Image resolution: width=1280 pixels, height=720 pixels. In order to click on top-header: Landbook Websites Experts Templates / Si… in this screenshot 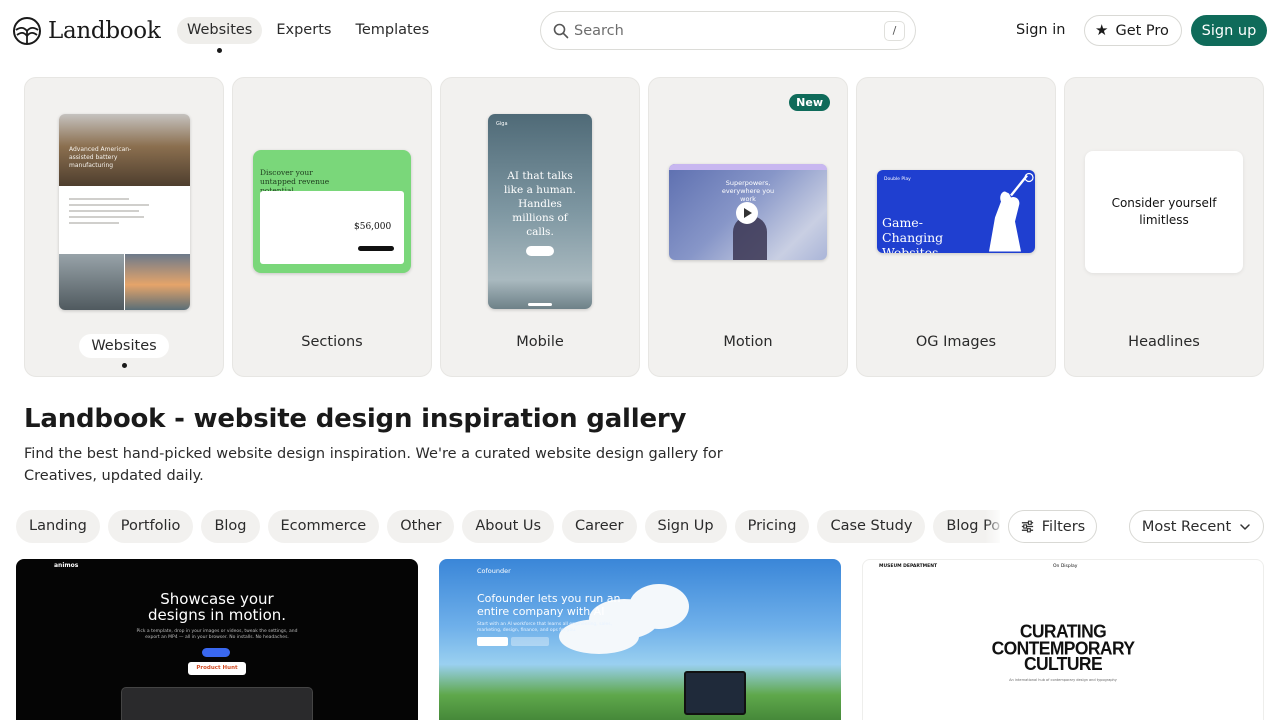, I will do `click(640, 30)`.